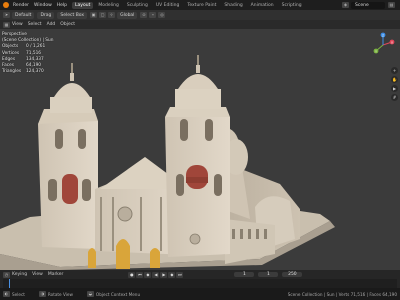  I want to click on scene-selector: ◈ Scene ▤, so click(369, 5).